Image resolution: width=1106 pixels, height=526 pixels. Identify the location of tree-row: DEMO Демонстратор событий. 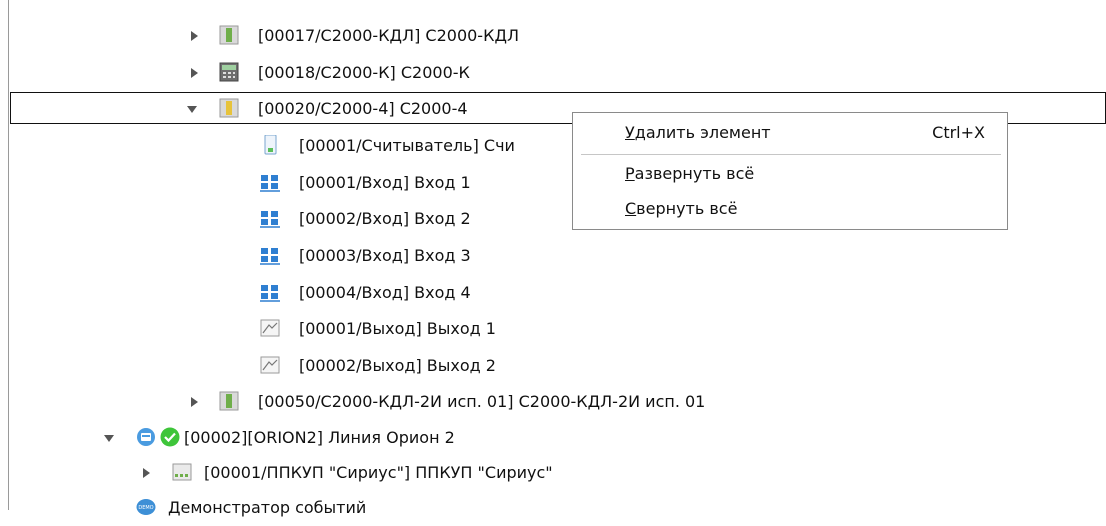
(553, 508).